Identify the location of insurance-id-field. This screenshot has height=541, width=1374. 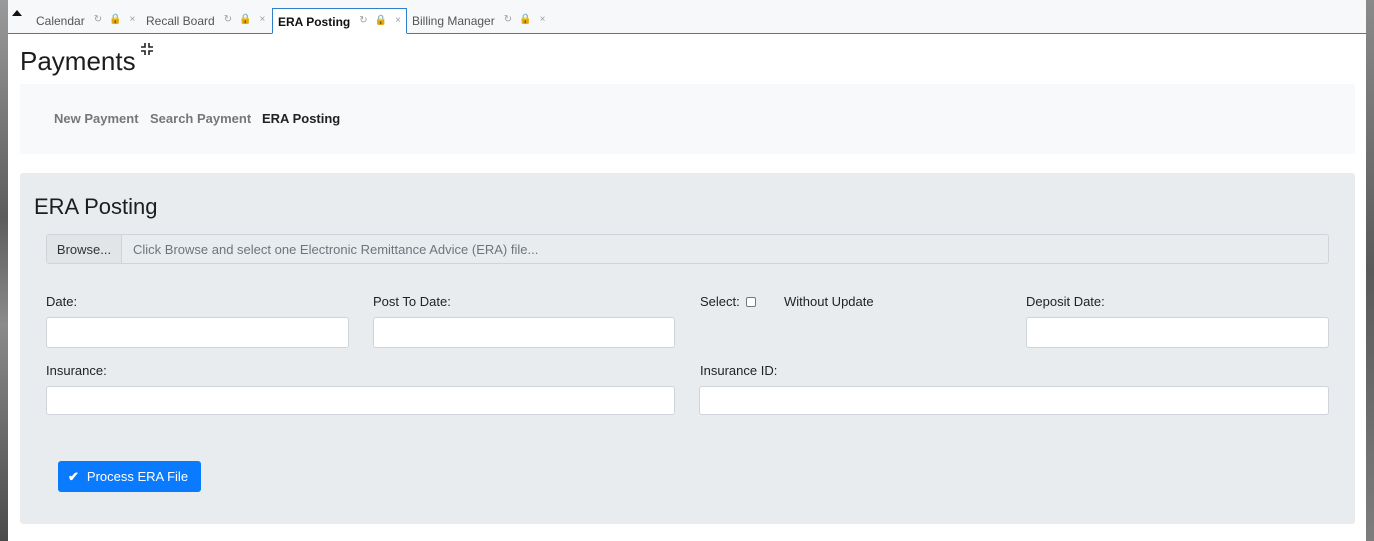
(1014, 400).